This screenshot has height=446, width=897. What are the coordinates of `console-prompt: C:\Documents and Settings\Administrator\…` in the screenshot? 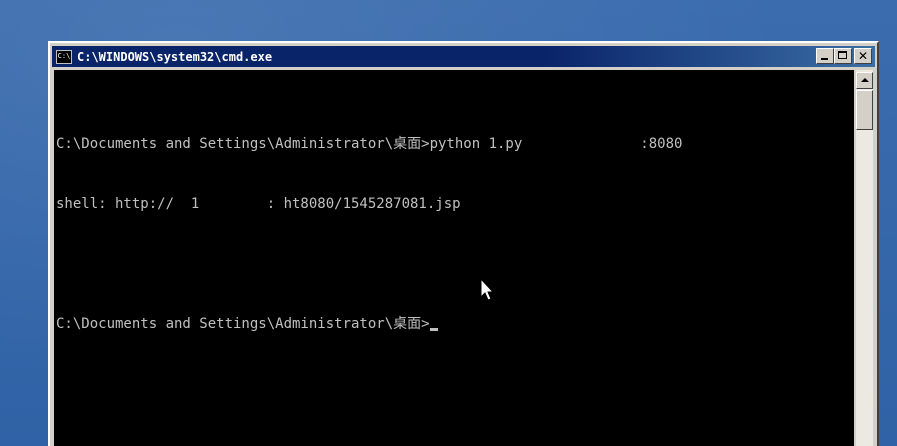 It's located at (243, 324).